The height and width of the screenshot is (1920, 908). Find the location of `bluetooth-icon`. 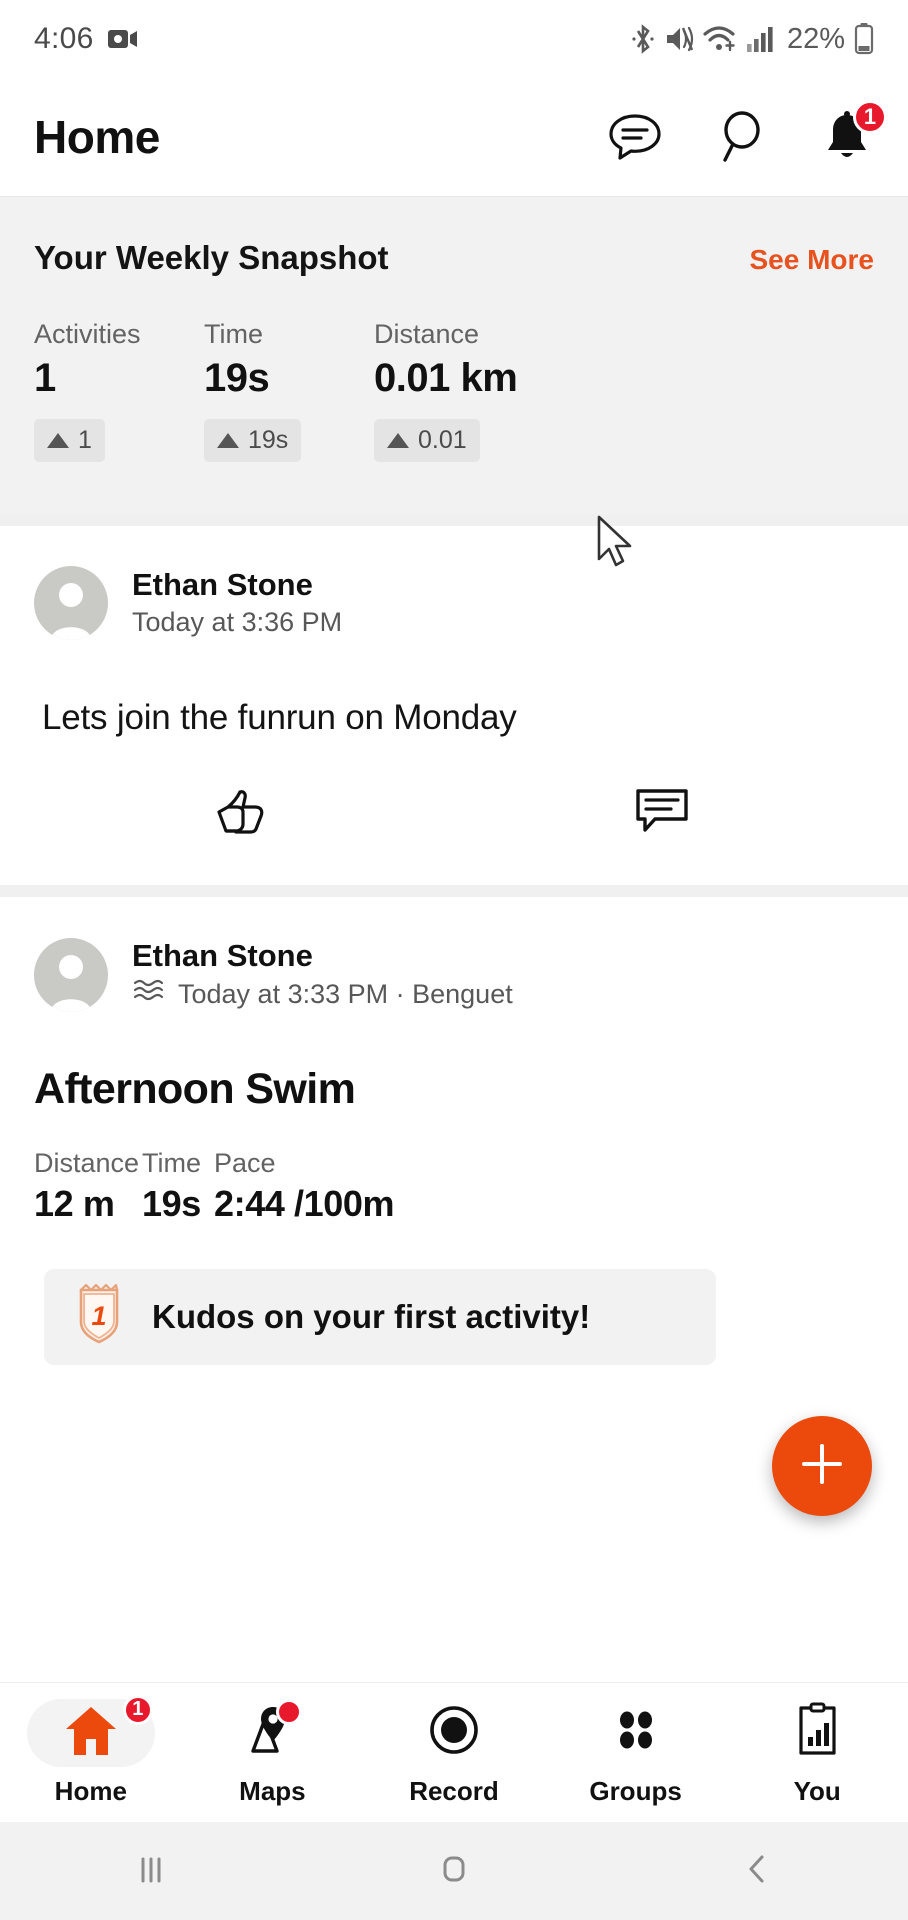

bluetooth-icon is located at coordinates (643, 39).